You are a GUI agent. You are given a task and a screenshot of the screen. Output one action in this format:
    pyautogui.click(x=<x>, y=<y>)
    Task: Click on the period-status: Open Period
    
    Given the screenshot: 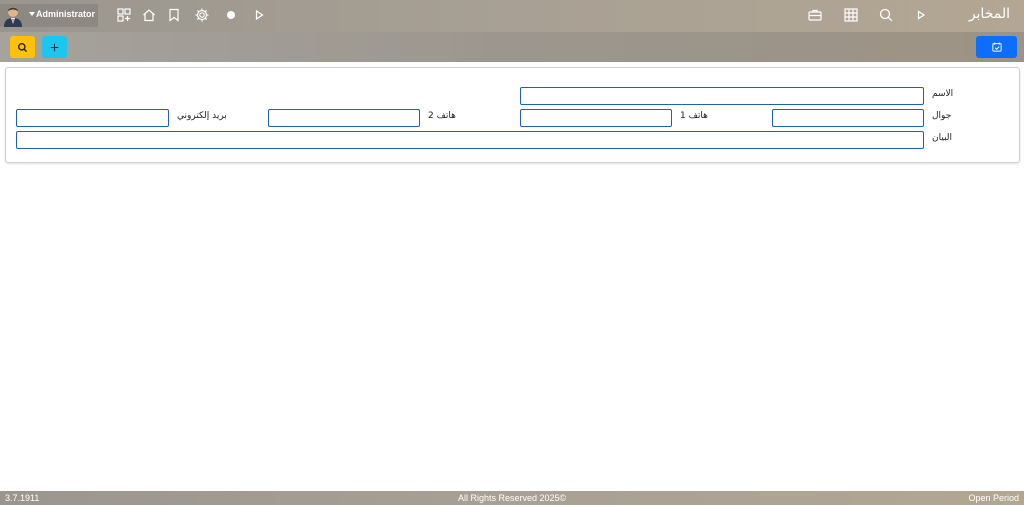 What is the action you would take?
    pyautogui.click(x=993, y=498)
    